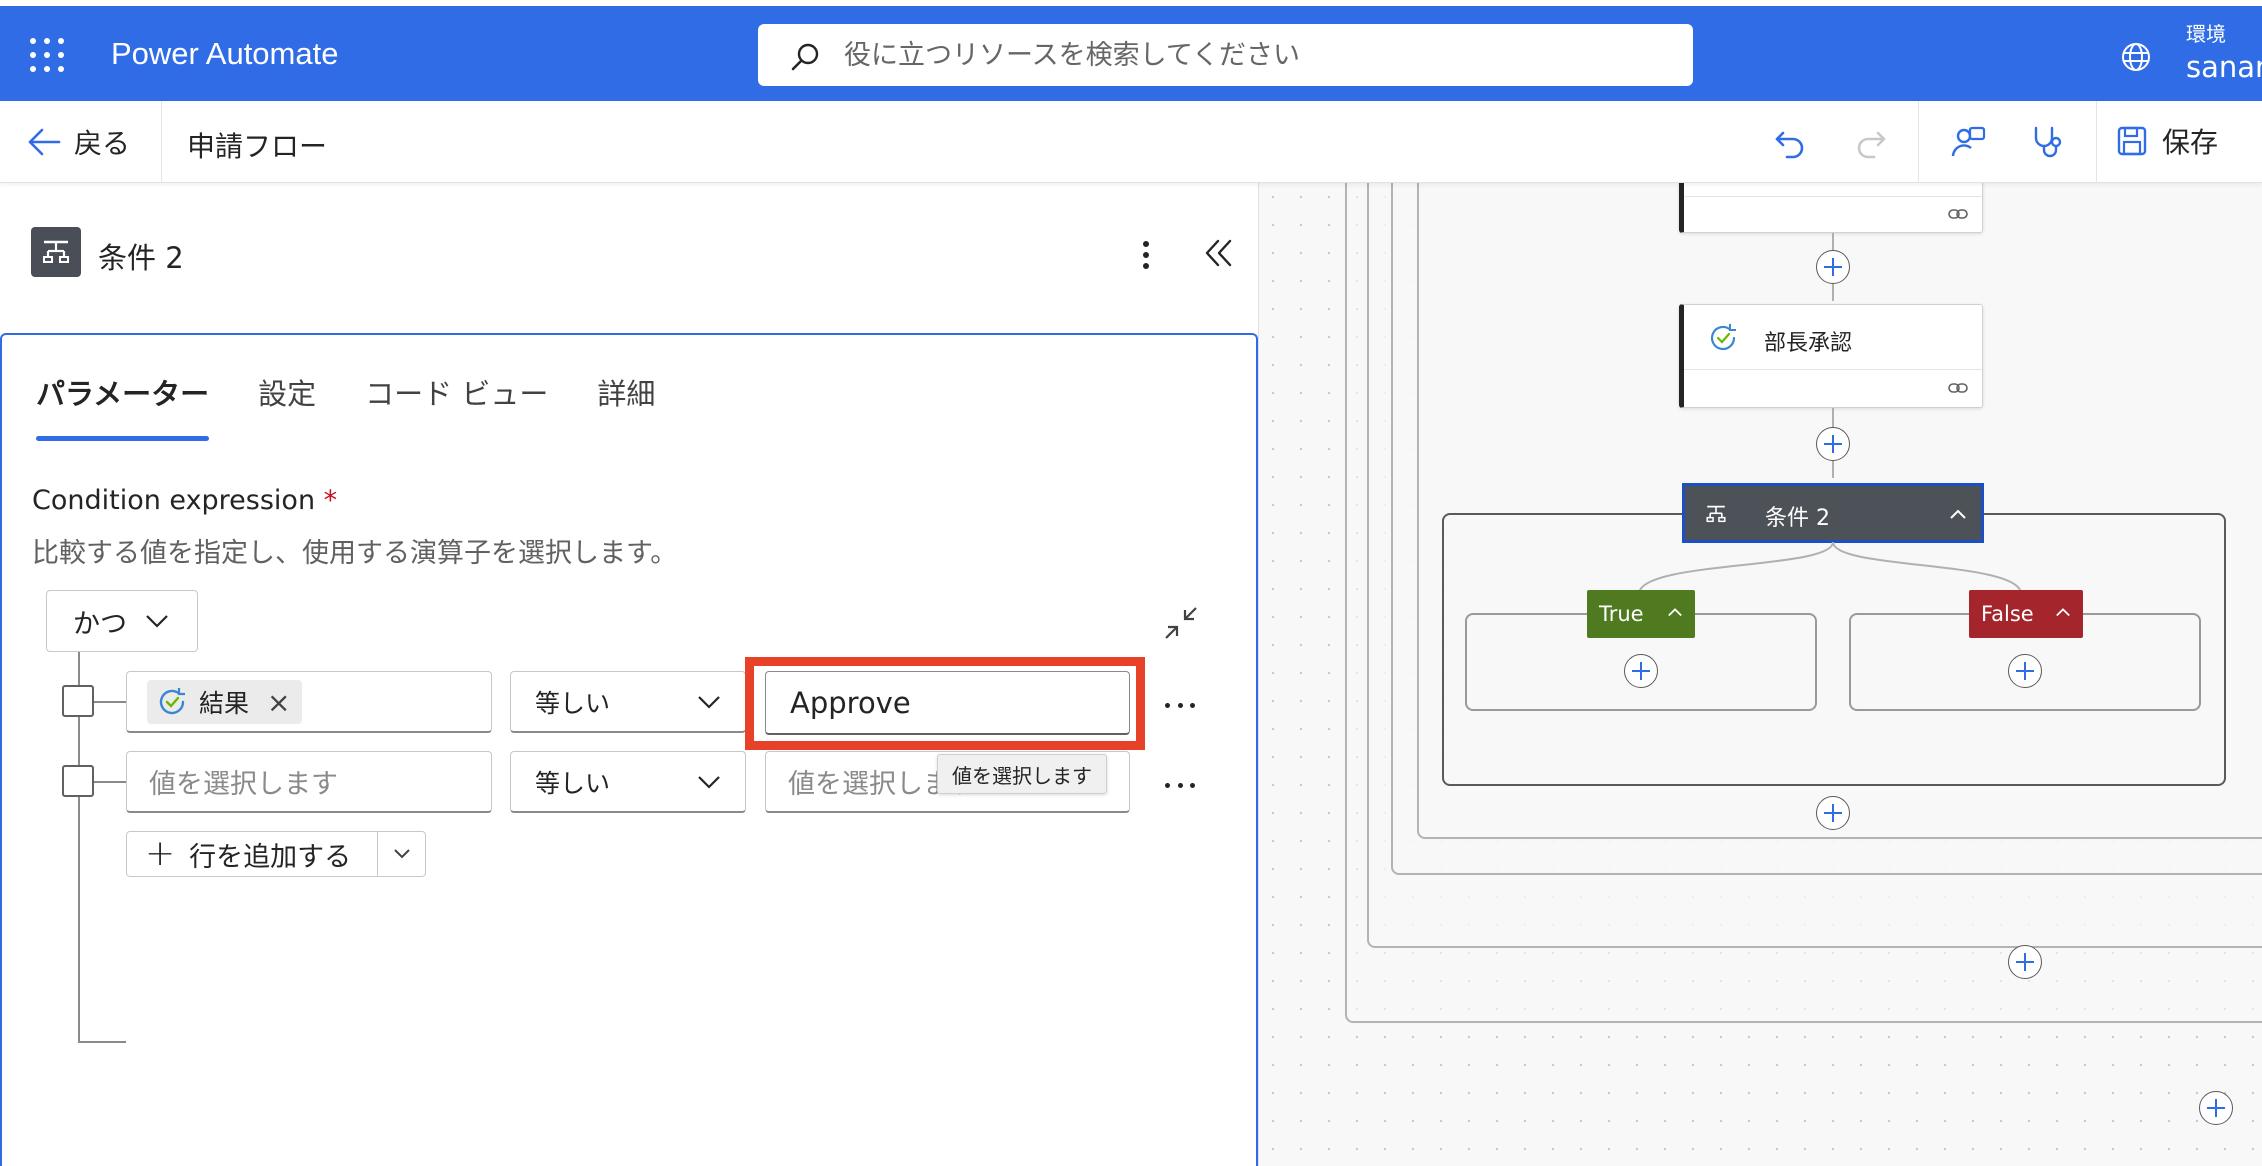 The width and height of the screenshot is (2262, 1166). I want to click on flow-name: 申請フロー, so click(257, 146).